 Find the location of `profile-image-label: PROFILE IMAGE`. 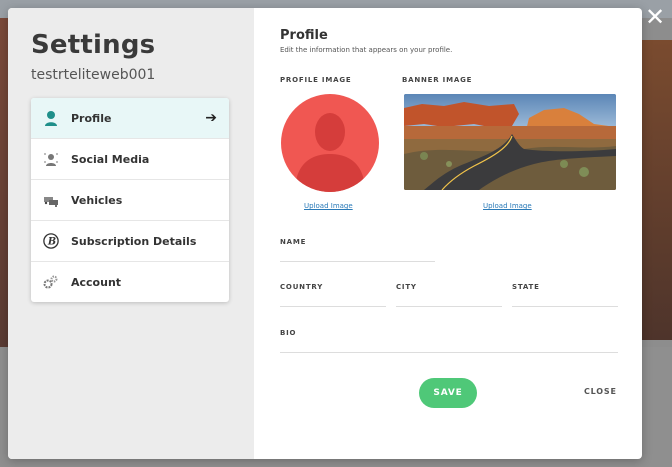

profile-image-label: PROFILE IMAGE is located at coordinates (316, 80).